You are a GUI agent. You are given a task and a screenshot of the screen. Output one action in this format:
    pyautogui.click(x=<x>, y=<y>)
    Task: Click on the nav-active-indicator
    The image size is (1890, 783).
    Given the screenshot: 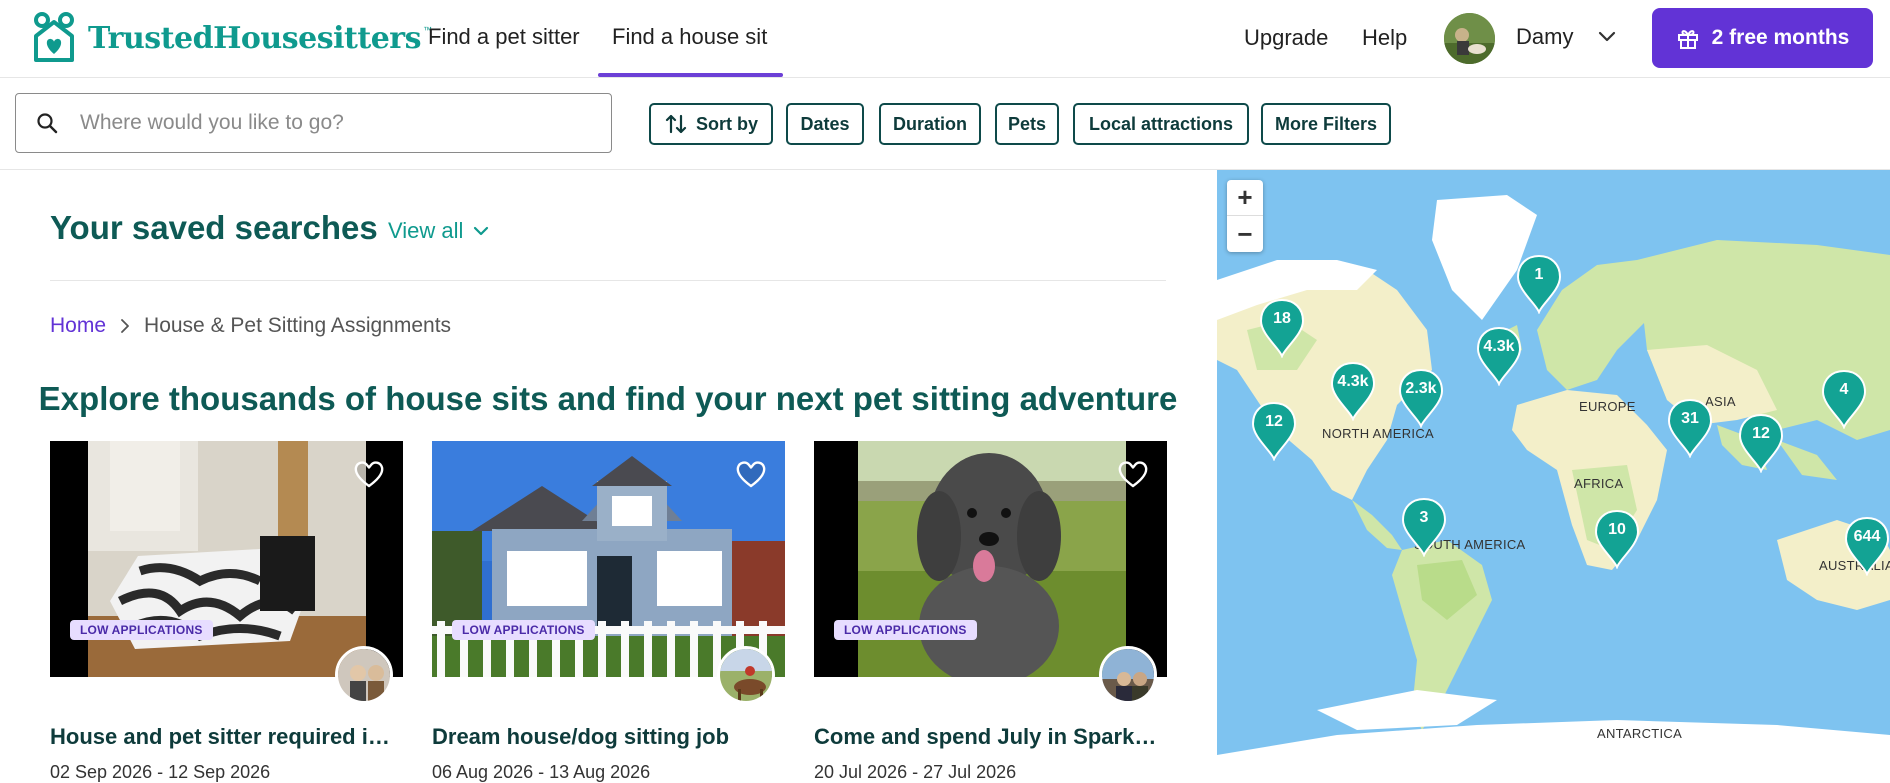 What is the action you would take?
    pyautogui.click(x=690, y=75)
    